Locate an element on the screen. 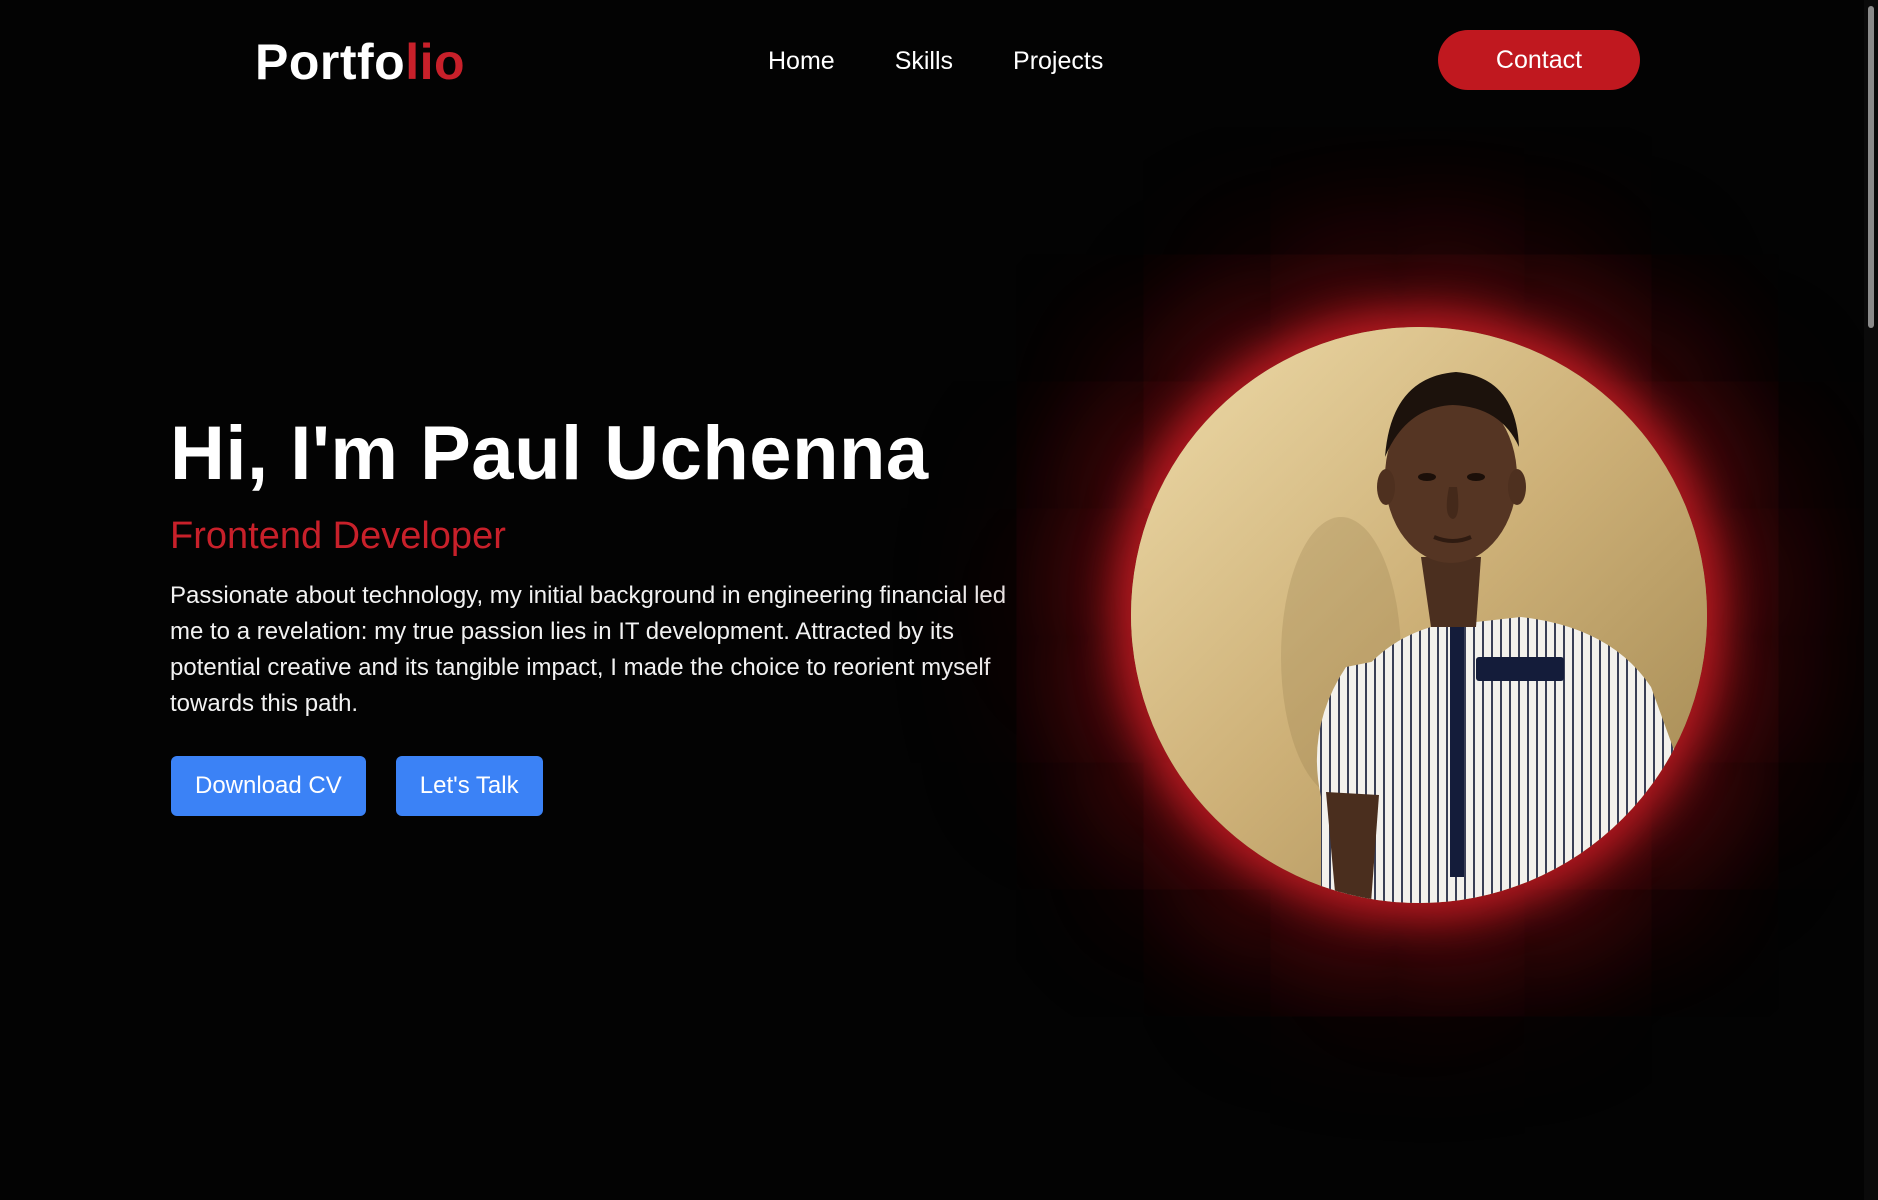 The height and width of the screenshot is (1200, 1878). profile-photo is located at coordinates (1419, 615).